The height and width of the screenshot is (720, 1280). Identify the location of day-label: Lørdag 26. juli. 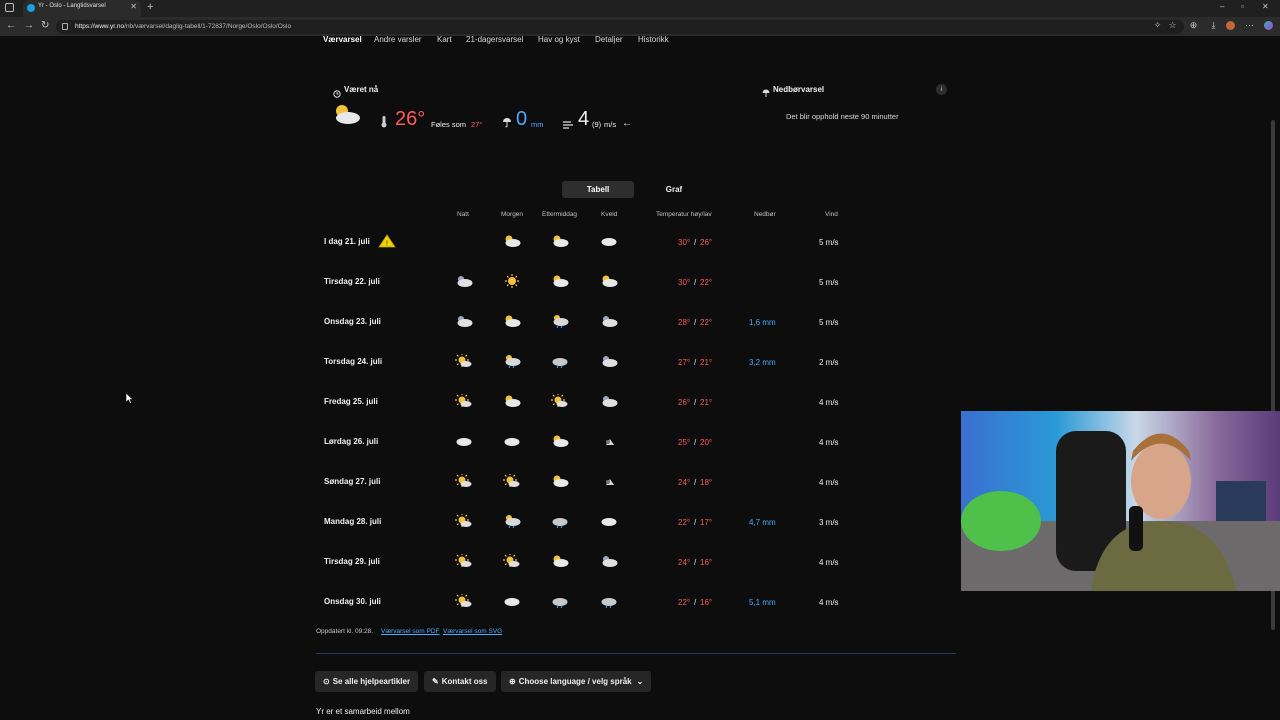
(351, 441).